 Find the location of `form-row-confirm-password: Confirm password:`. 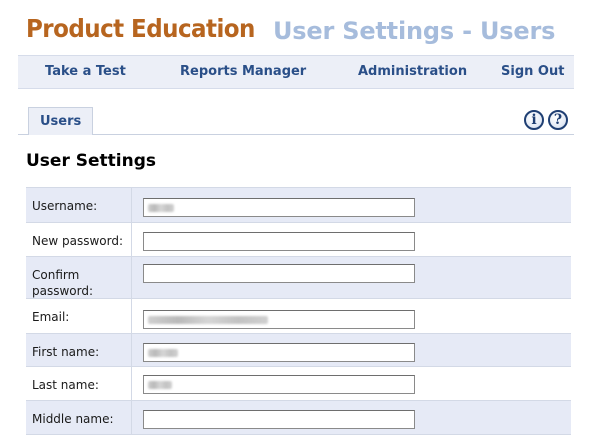

form-row-confirm-password: Confirm password: is located at coordinates (298, 278).